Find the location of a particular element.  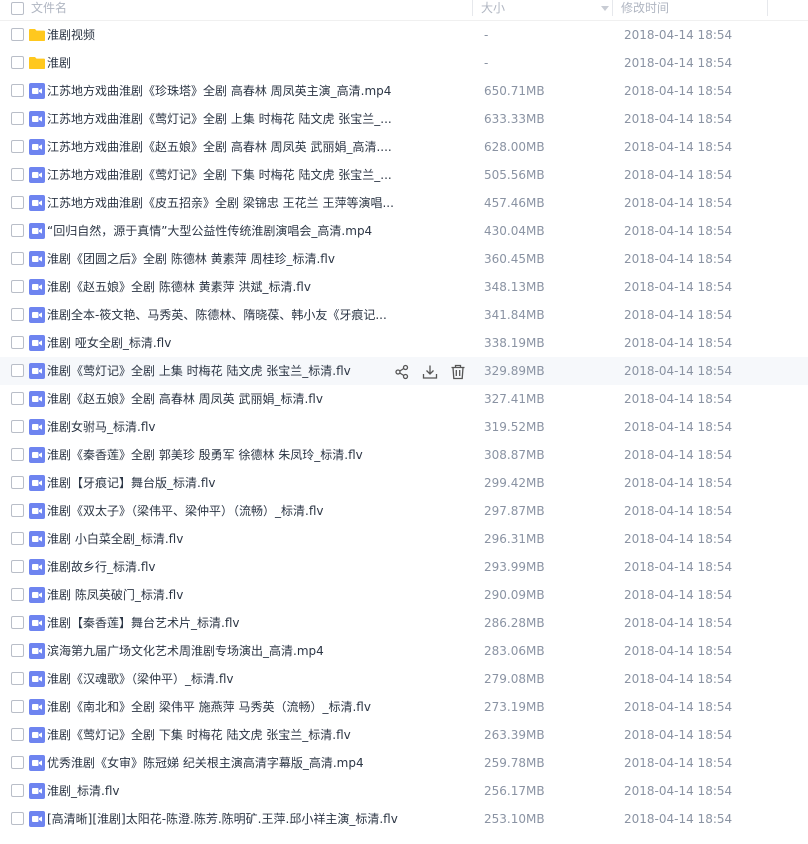

file-name-link: “回归自然，源于真情”大型公益性传统淮剧演唱会_高清.mp4 is located at coordinates (209, 231).